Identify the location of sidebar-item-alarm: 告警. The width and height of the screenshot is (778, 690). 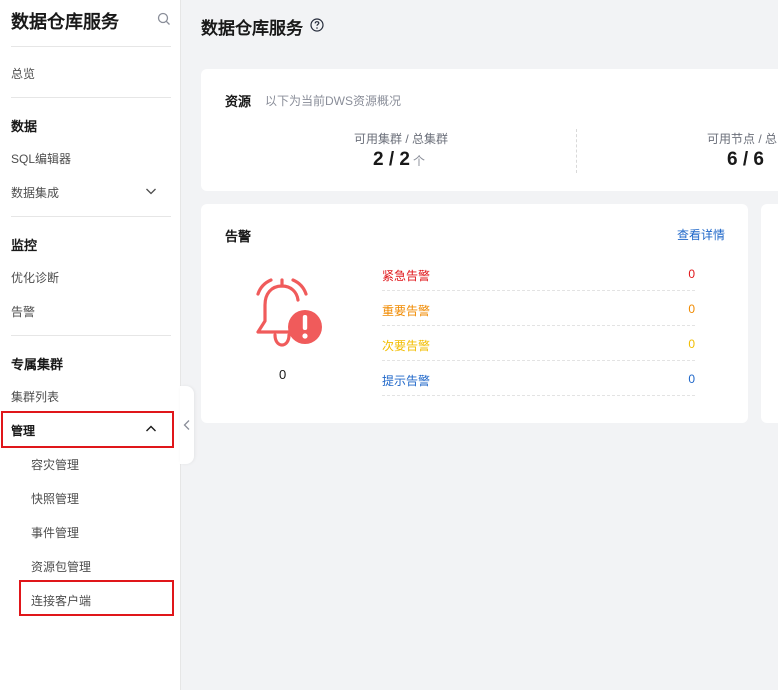
(23, 311).